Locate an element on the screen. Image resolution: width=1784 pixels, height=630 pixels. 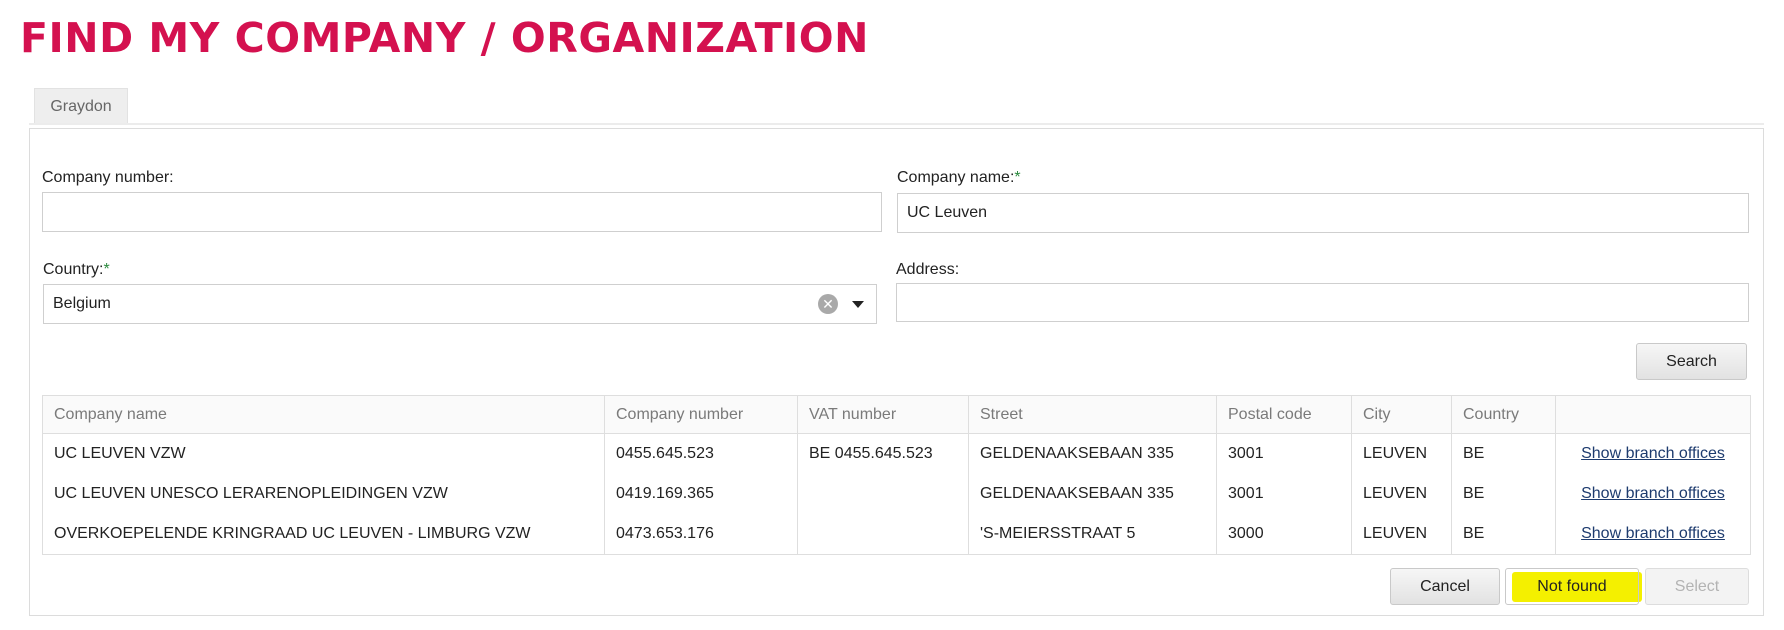
cell-company-name: UC LEUVEN UNESCO LERARENOPLEIDINGEN VZW is located at coordinates (323, 494).